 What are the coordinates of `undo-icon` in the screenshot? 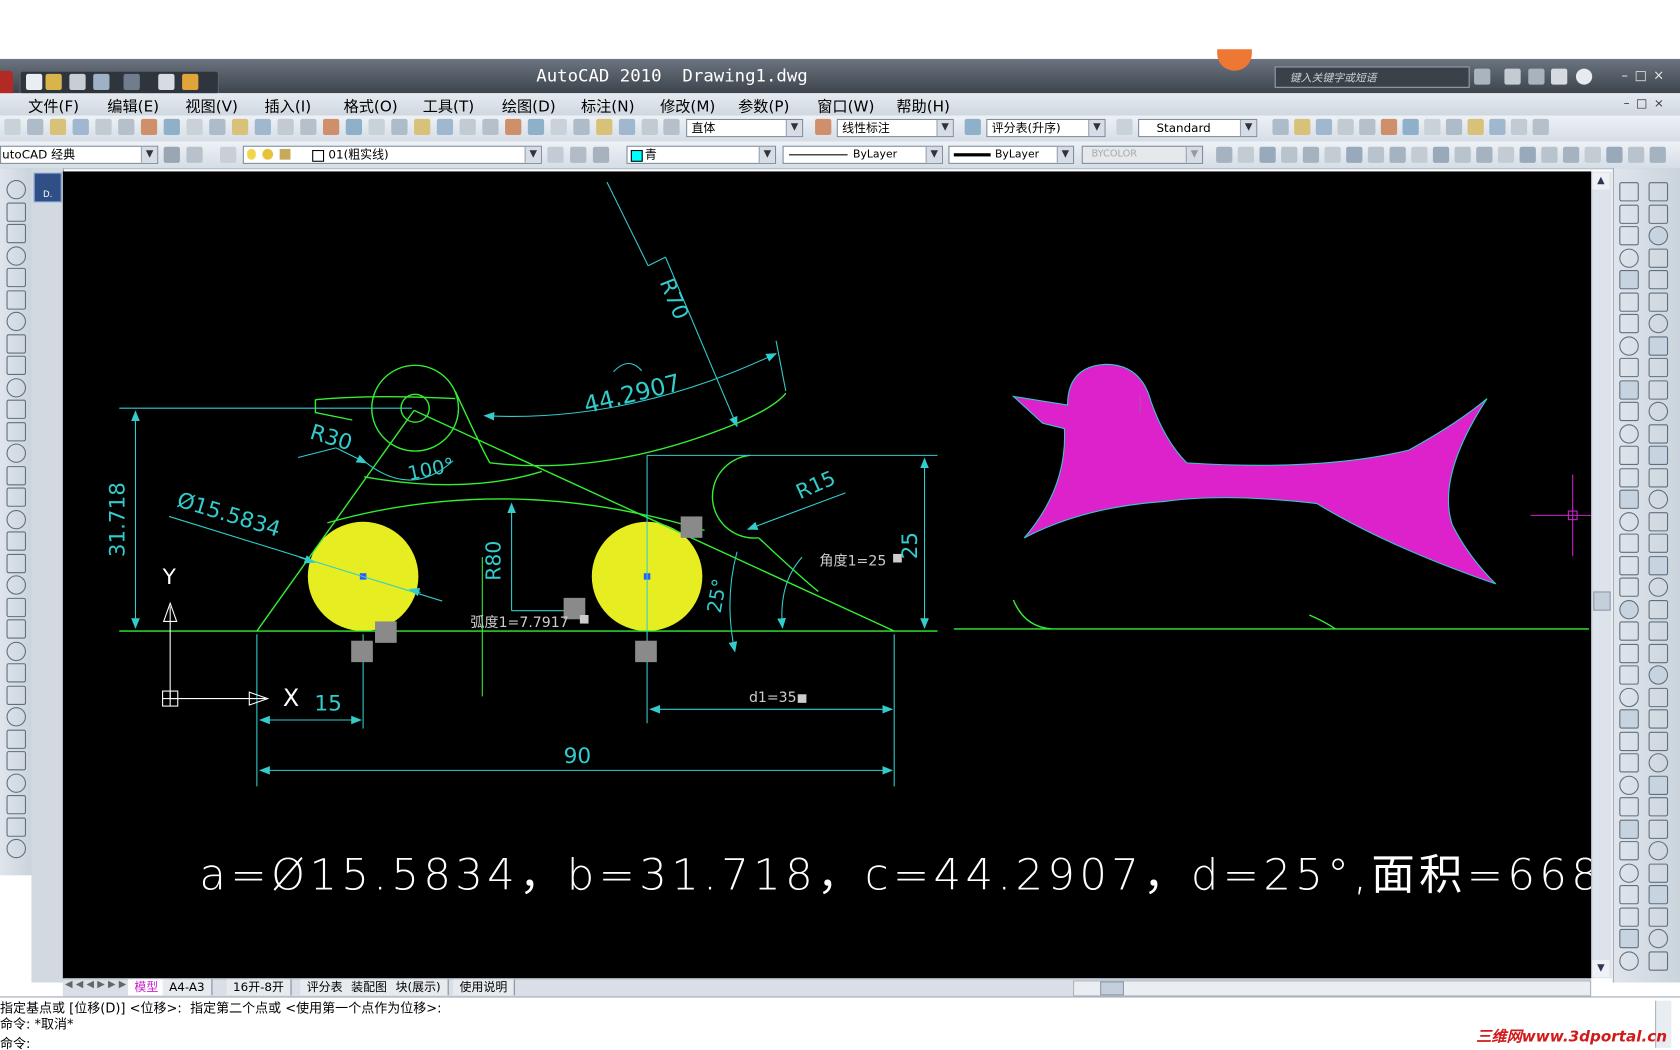 It's located at (101, 82).